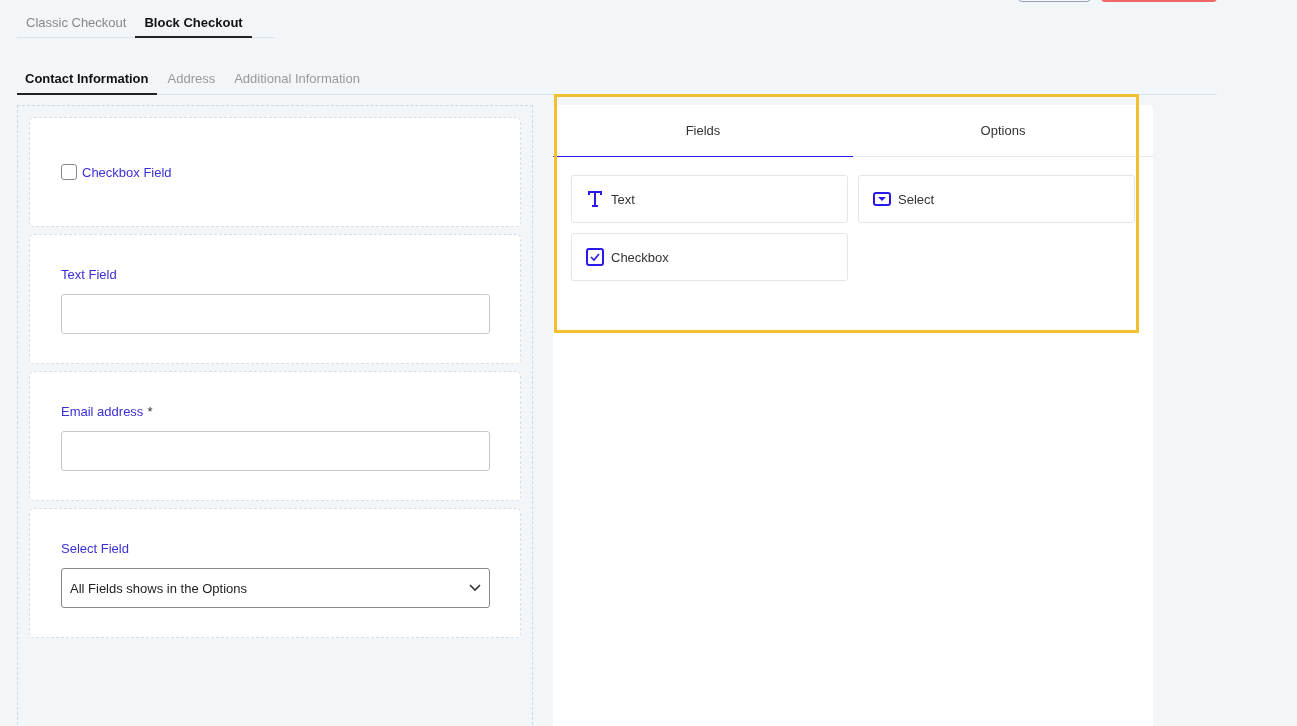 Image resolution: width=1297 pixels, height=726 pixels. Describe the element at coordinates (150, 411) in the screenshot. I see `required-mark: *` at that location.